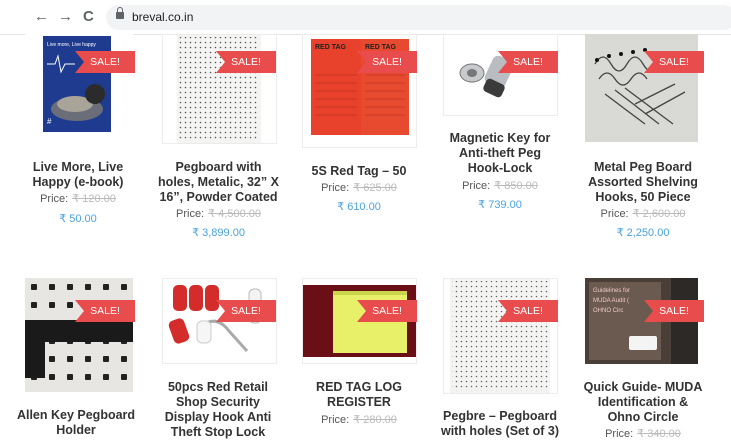 This screenshot has height=440, width=731. I want to click on pegboard-set-image, so click(500, 336).